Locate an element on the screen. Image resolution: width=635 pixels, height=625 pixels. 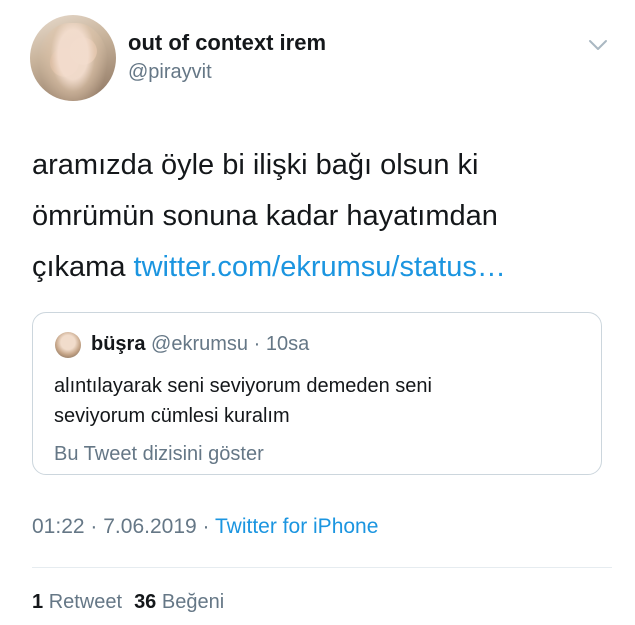
retweets-stat: 1 Retweet is located at coordinates (77, 602).